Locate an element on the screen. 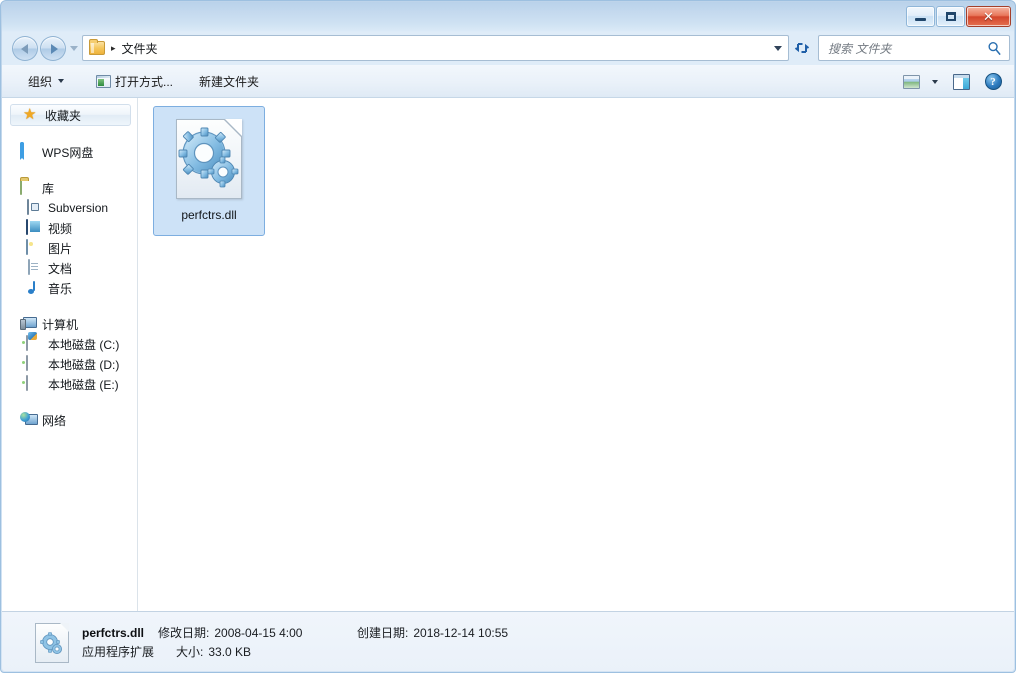 The height and width of the screenshot is (673, 1016). sidebar-item-wps-cloud: WPS网盘 is located at coordinates (69, 152).